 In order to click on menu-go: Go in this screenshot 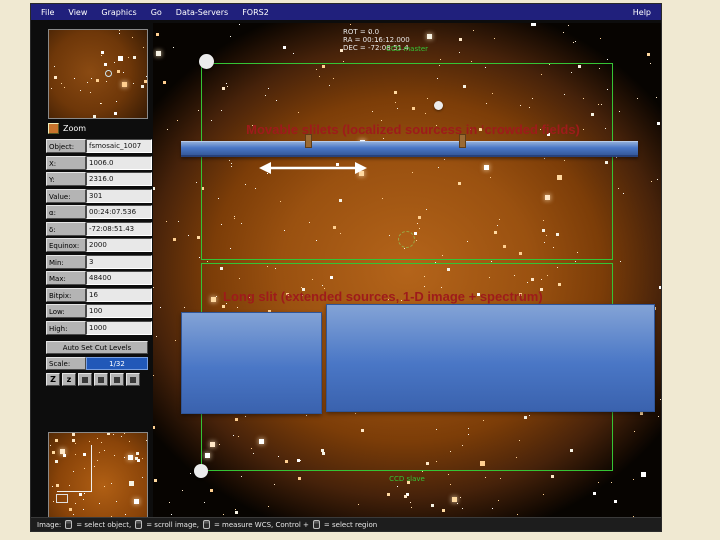, I will do `click(156, 12)`.